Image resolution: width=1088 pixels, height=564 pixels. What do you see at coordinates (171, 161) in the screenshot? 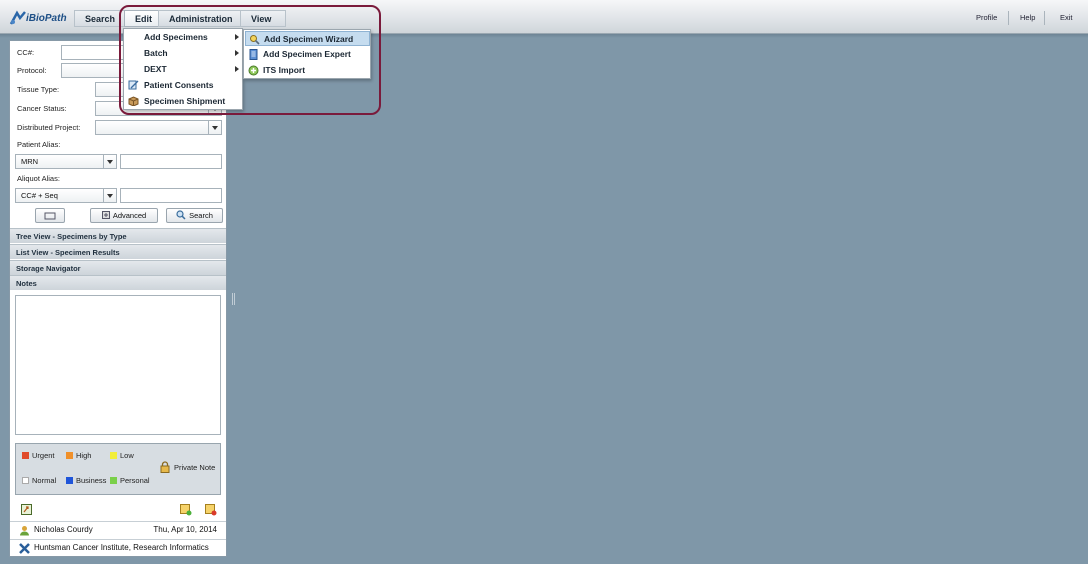
I see `patient-alias-input` at bounding box center [171, 161].